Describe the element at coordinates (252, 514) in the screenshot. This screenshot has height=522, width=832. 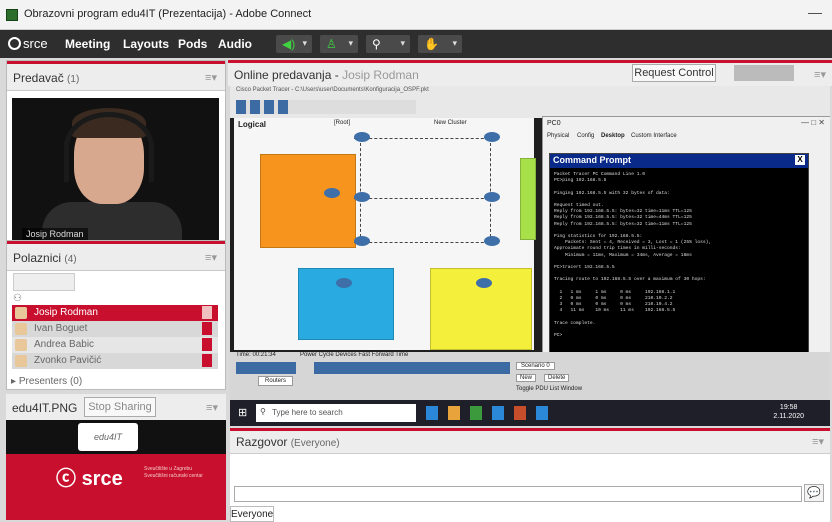
I see `chat-tab-everyone: Everyone` at that location.